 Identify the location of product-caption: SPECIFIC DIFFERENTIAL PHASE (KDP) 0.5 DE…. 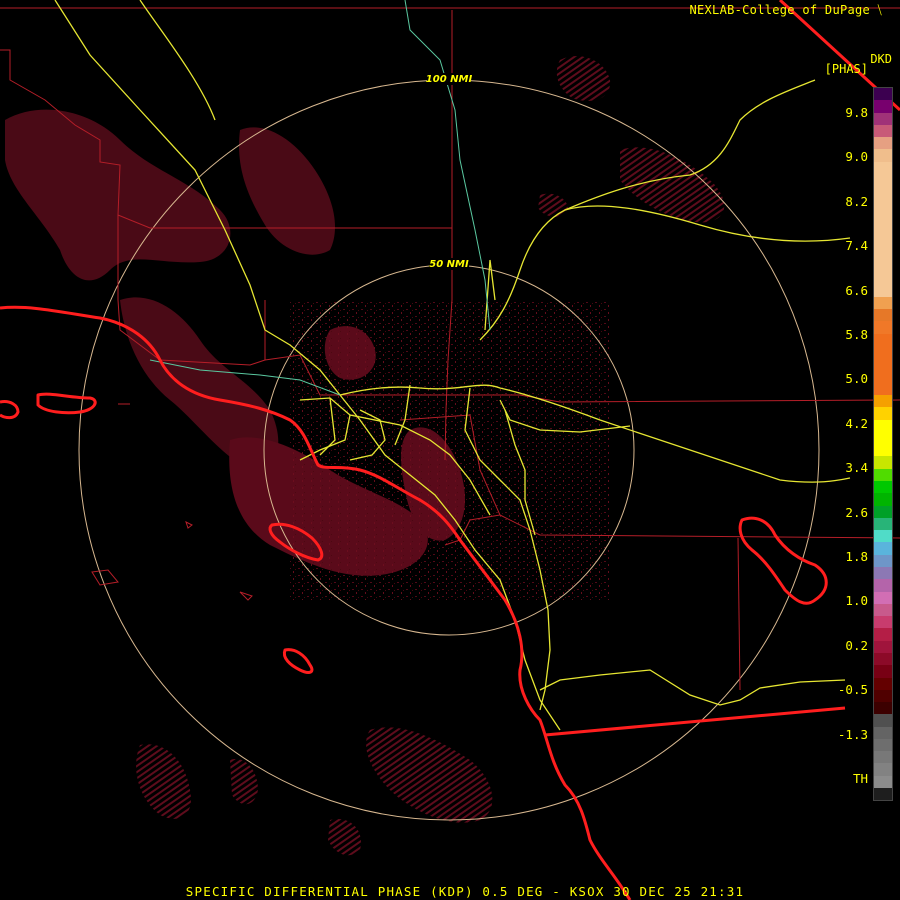
(465, 891).